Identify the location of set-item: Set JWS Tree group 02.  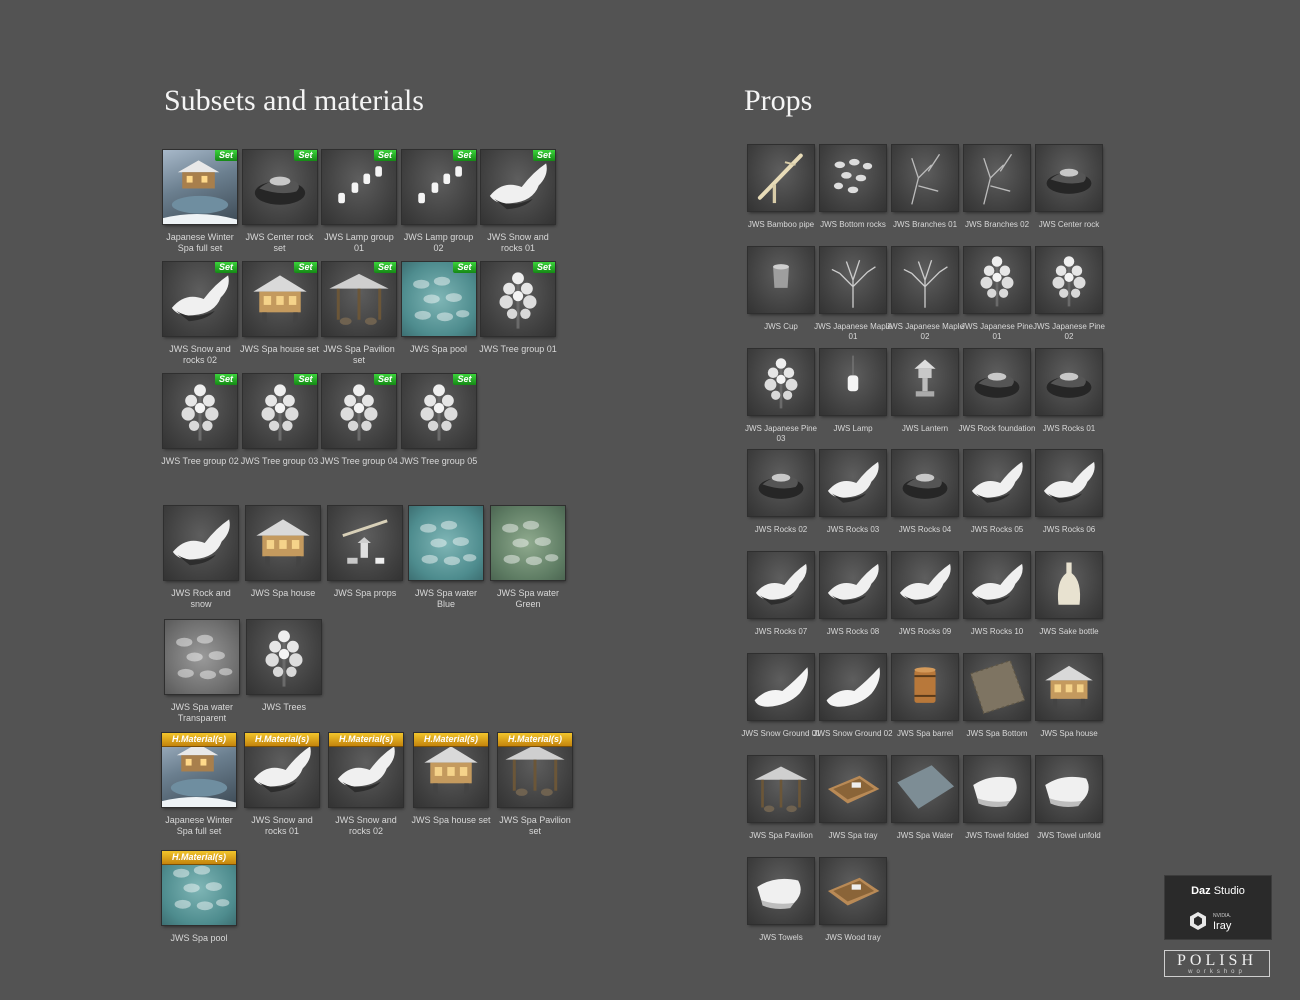
(200, 420).